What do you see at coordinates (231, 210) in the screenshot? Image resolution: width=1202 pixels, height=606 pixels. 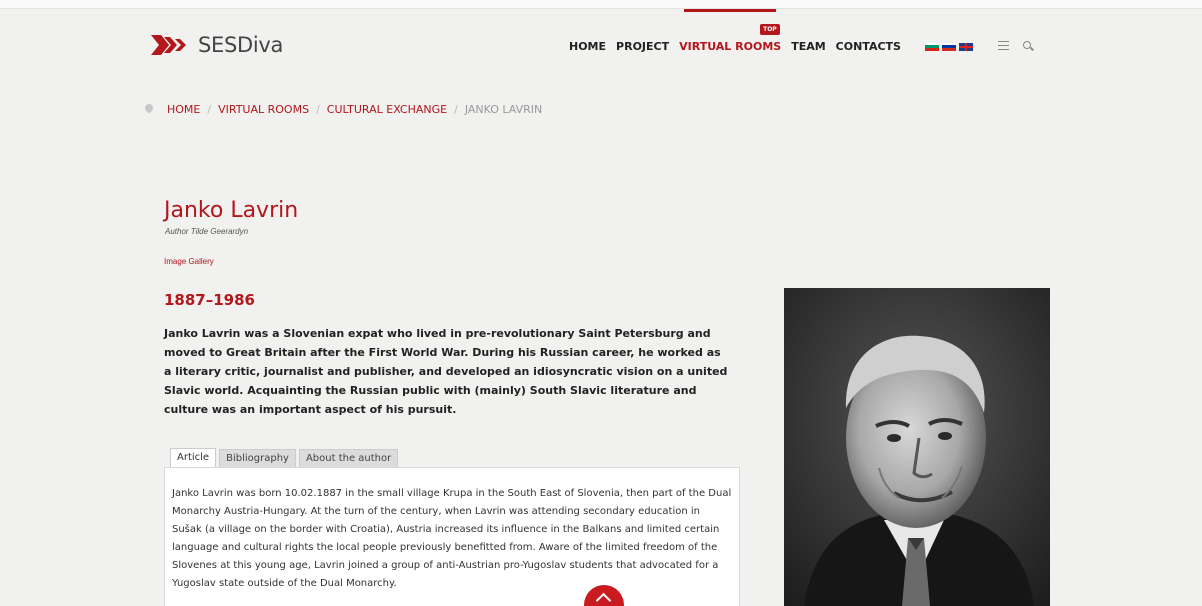 I see `page-title: Janko Lavrin` at bounding box center [231, 210].